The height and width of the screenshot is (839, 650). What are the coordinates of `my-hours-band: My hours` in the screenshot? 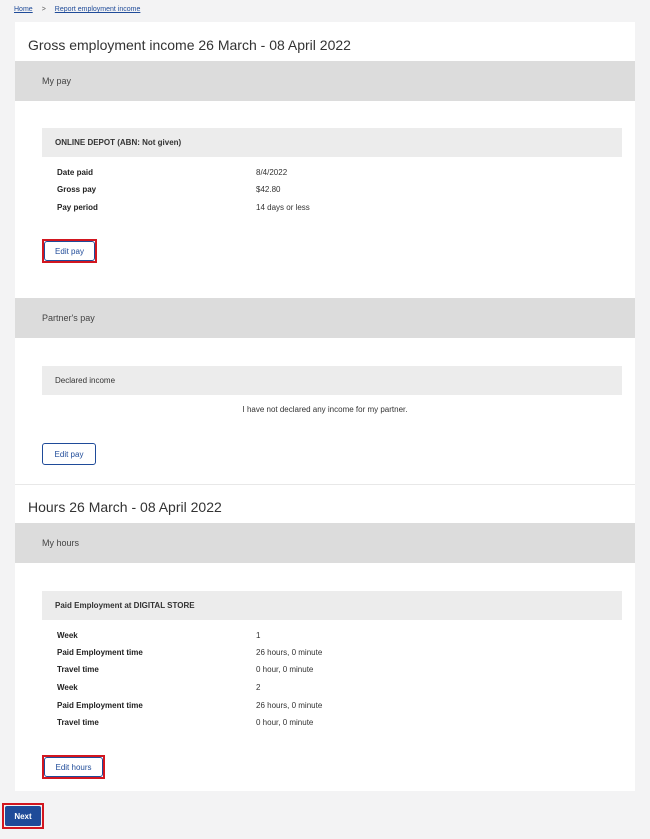 It's located at (325, 543).